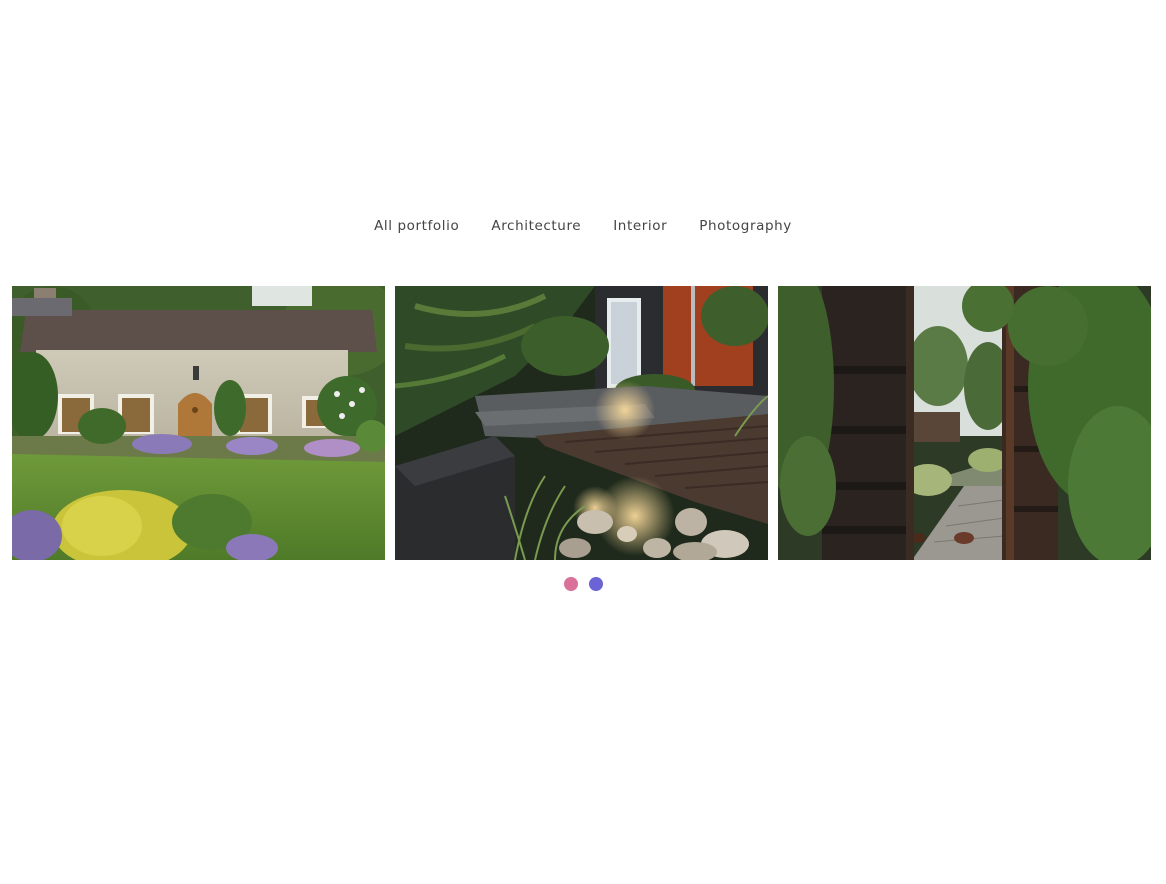  I want to click on cottage-image, so click(198, 423).